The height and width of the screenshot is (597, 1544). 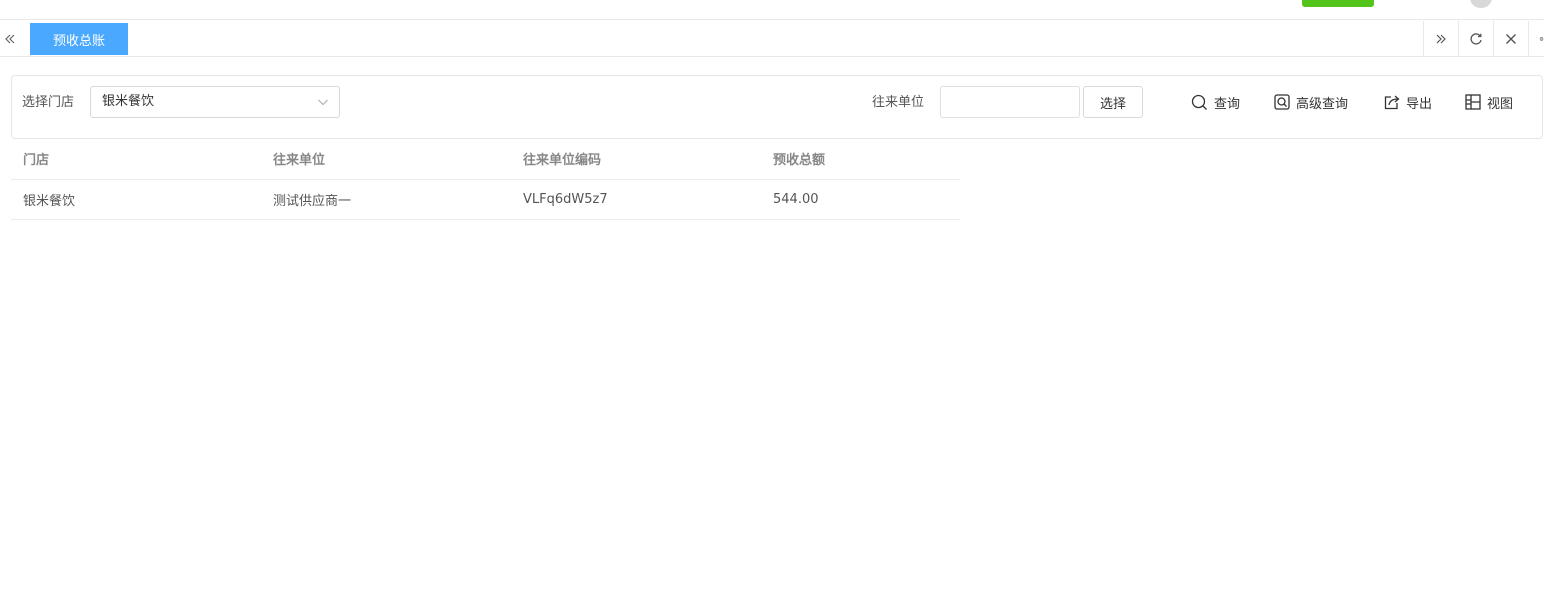 I want to click on avatar, so click(x=1481, y=4).